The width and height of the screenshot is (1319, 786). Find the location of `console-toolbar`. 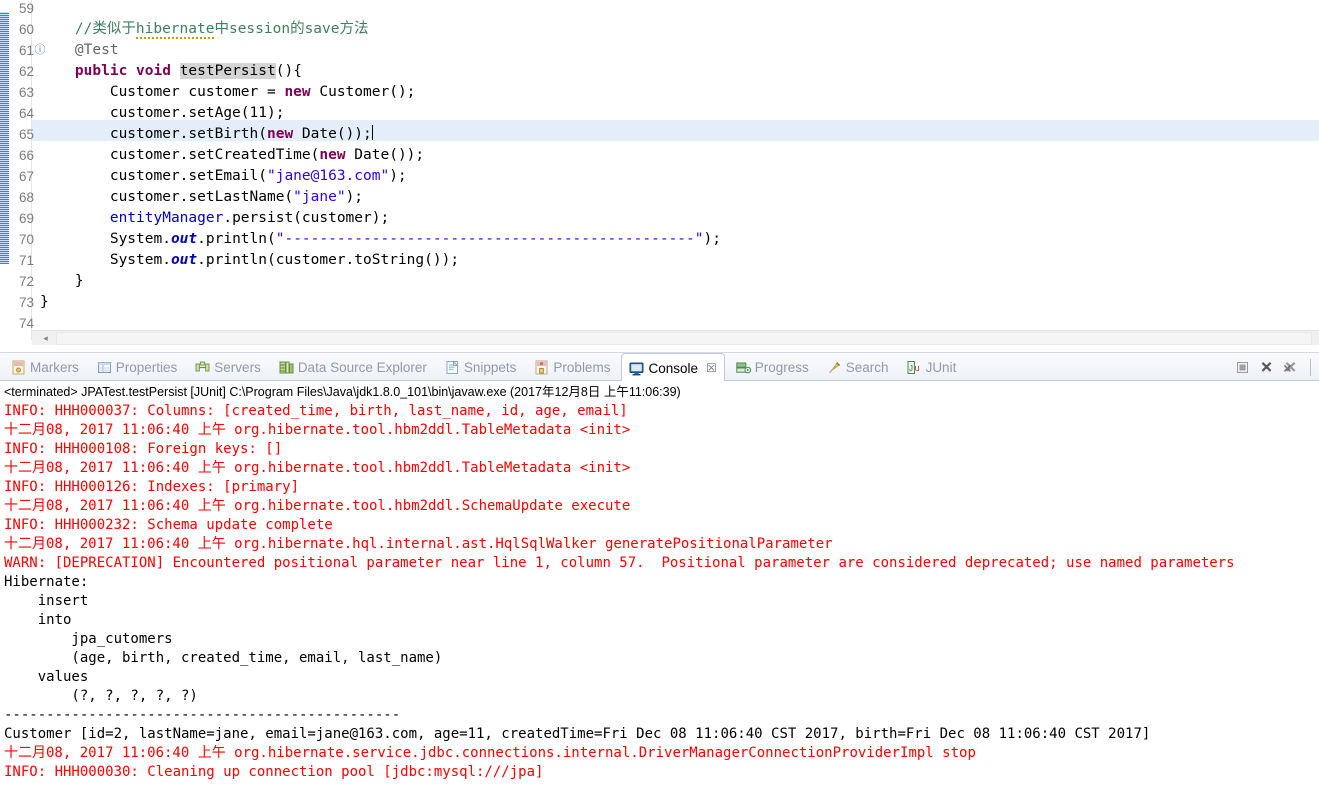

console-toolbar is located at coordinates (1273, 367).